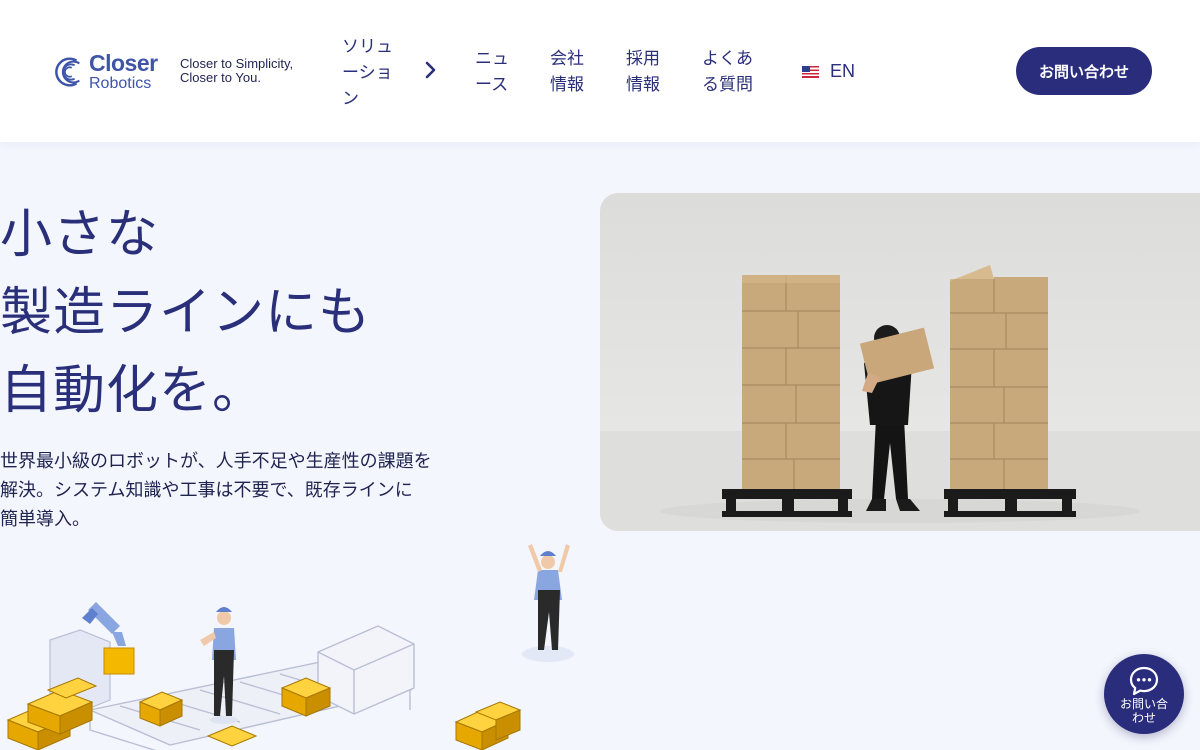 The height and width of the screenshot is (750, 1200). I want to click on logo: Closer Robotics, so click(103, 72).